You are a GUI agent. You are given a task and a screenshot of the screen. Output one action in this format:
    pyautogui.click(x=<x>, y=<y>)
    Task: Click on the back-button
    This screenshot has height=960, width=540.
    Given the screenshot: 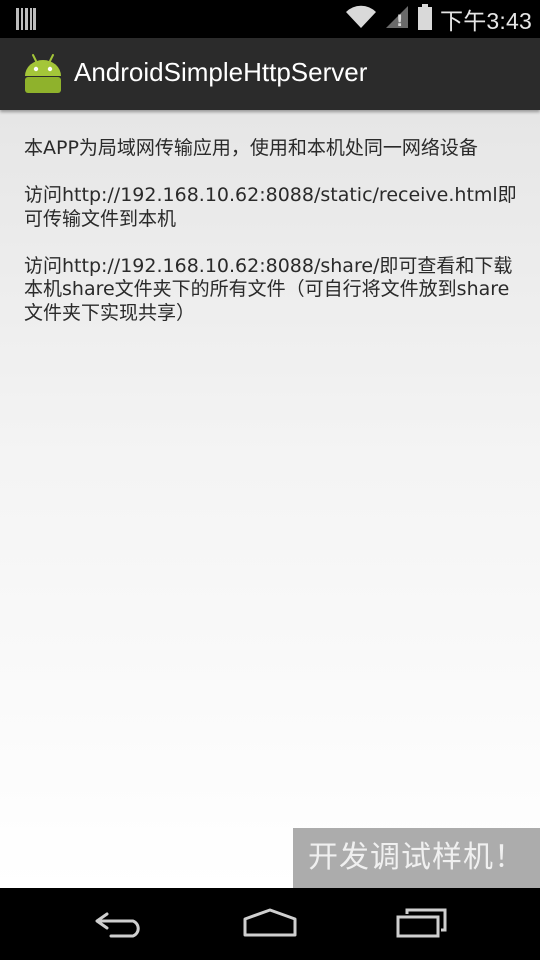 What is the action you would take?
    pyautogui.click(x=120, y=925)
    